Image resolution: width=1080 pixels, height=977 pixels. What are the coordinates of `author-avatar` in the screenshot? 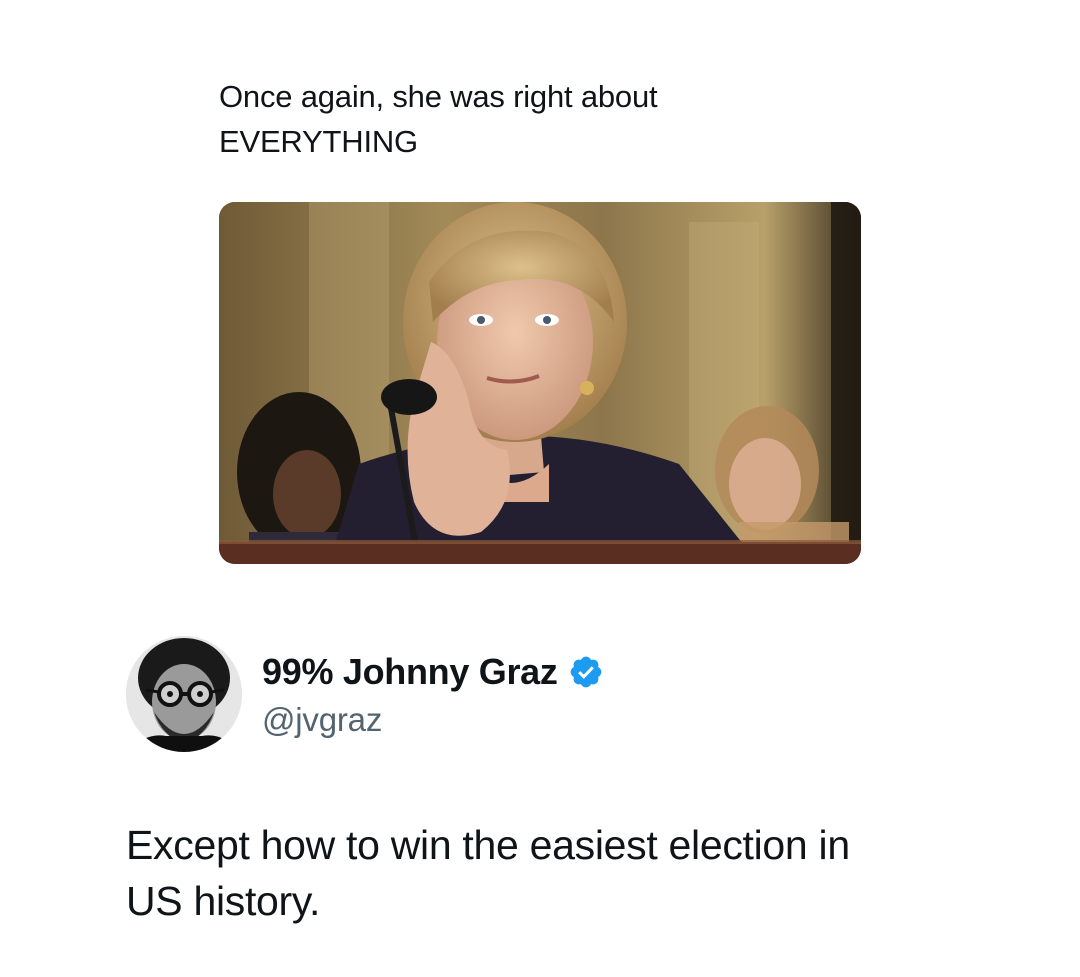 It's located at (184, 694).